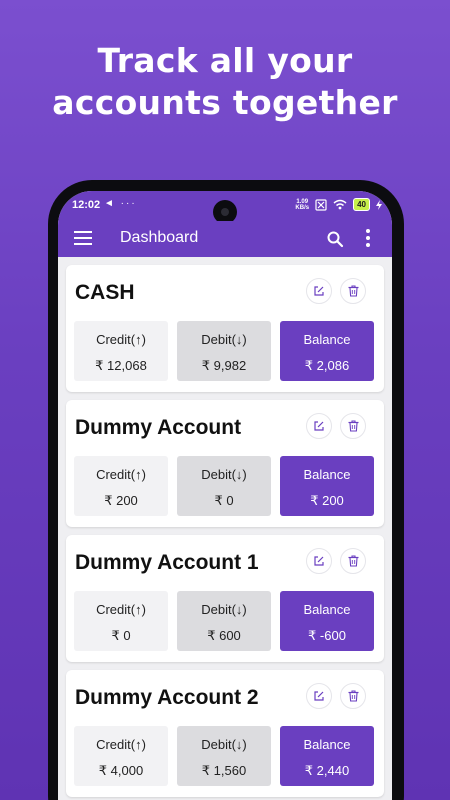 This screenshot has width=450, height=800. Describe the element at coordinates (121, 621) in the screenshot. I see `credit-tile: Credit(↑) ₹ 0` at that location.